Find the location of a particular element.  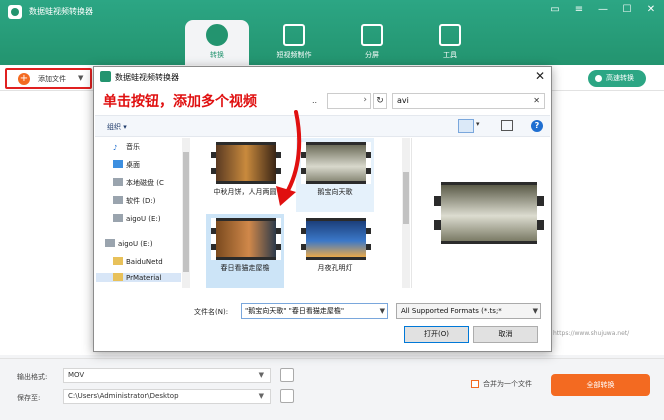

nav-item-label: PrMaterial is located at coordinates (144, 278).